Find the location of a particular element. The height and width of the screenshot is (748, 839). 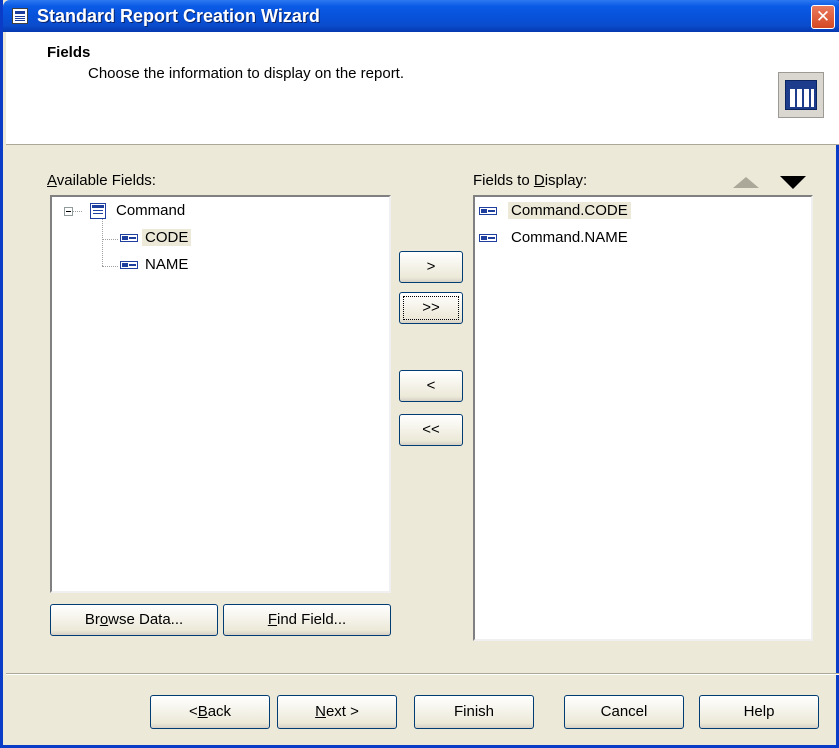

footer-divider is located at coordinates (422, 674).